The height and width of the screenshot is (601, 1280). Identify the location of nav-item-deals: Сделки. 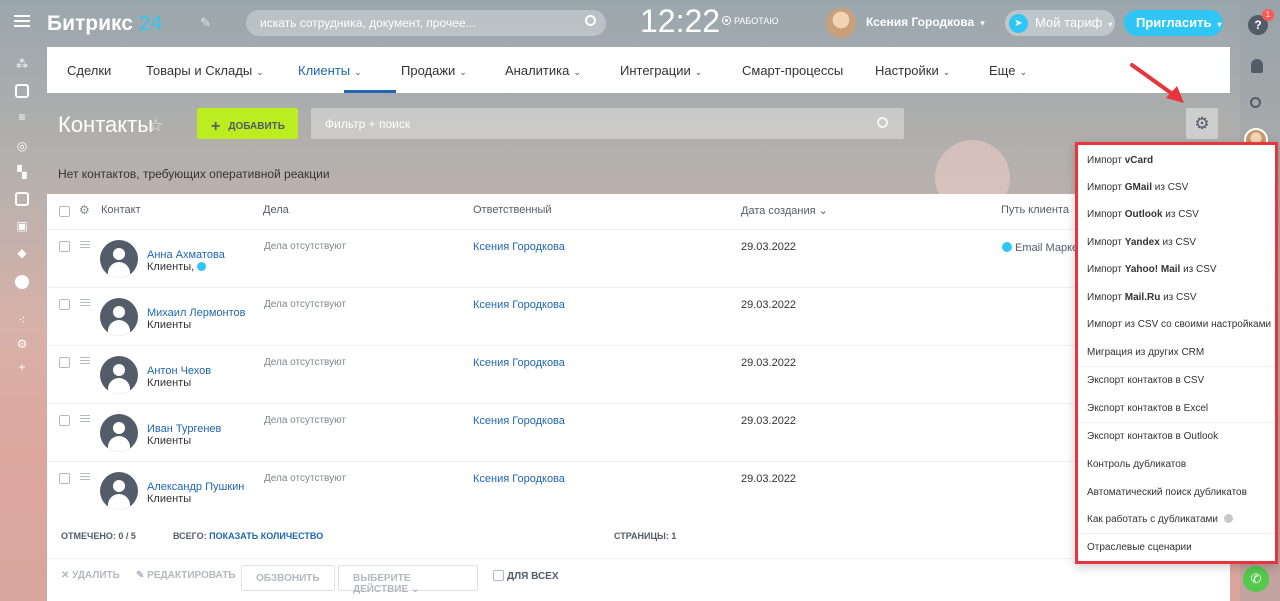
(89, 70).